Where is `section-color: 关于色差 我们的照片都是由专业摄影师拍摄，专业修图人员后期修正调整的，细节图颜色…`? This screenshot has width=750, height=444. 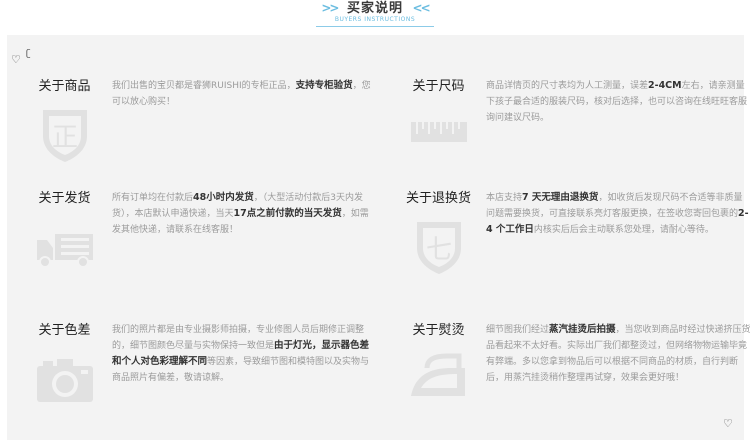
section-color: 关于色差 我们的照片都是由专业摄影师拍摄，专业修图人员后期修正调整的，细节图颜色… is located at coordinates (207, 377).